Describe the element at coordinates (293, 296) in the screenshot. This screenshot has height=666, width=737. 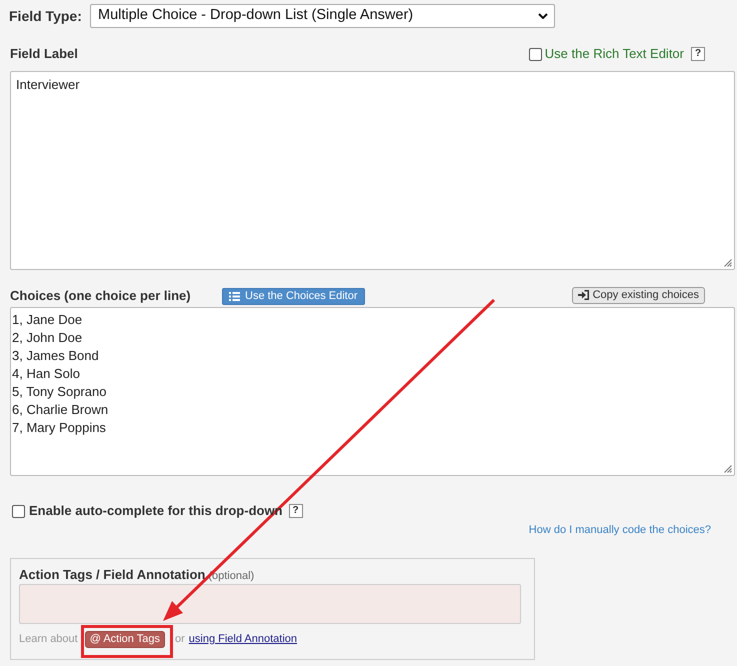
I see `choices-editor-button: Use the Choices Editor` at that location.